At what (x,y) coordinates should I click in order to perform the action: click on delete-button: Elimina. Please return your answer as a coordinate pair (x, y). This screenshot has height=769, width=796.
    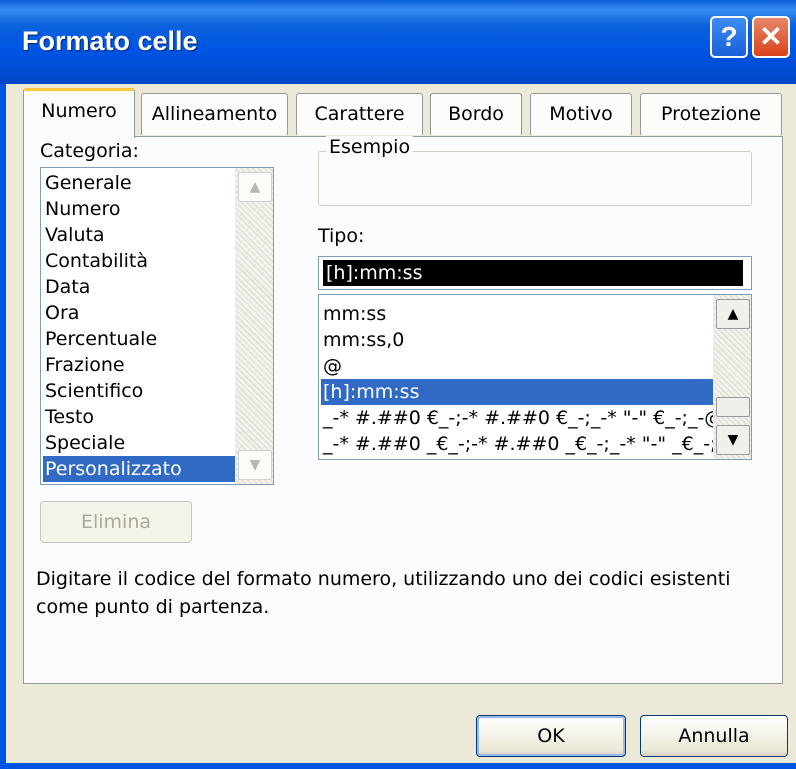
    Looking at the image, I should click on (116, 522).